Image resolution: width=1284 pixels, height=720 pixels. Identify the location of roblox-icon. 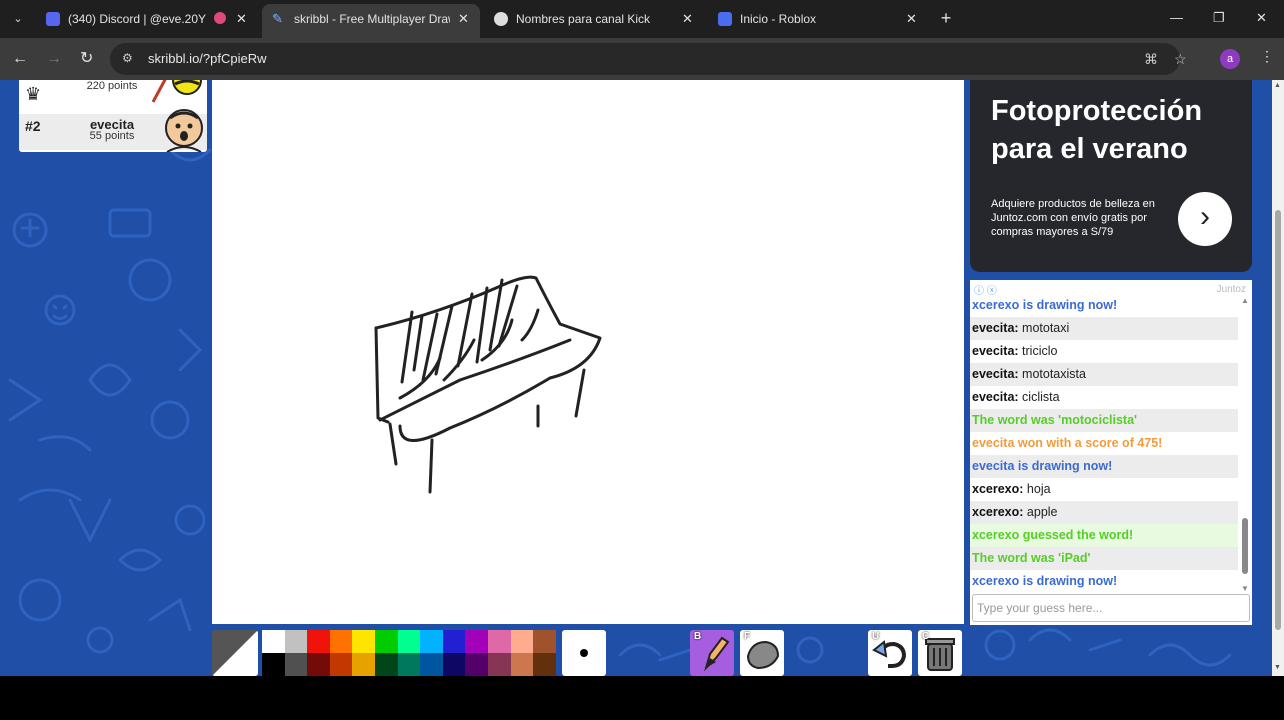
(725, 19).